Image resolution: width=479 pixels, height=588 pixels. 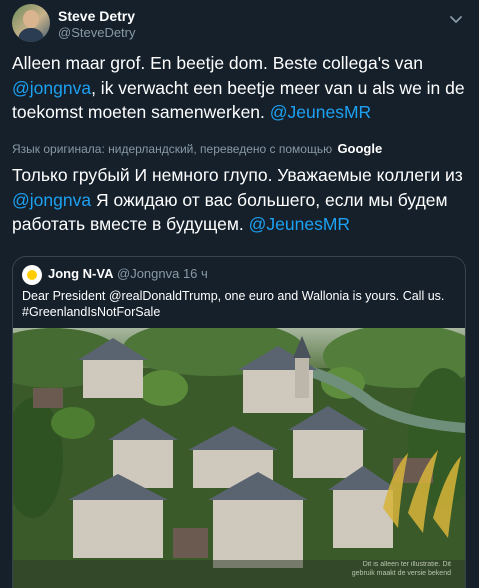 I want to click on watermark-line2: ge­bruik maakt de versie bekend, so click(x=401, y=573).